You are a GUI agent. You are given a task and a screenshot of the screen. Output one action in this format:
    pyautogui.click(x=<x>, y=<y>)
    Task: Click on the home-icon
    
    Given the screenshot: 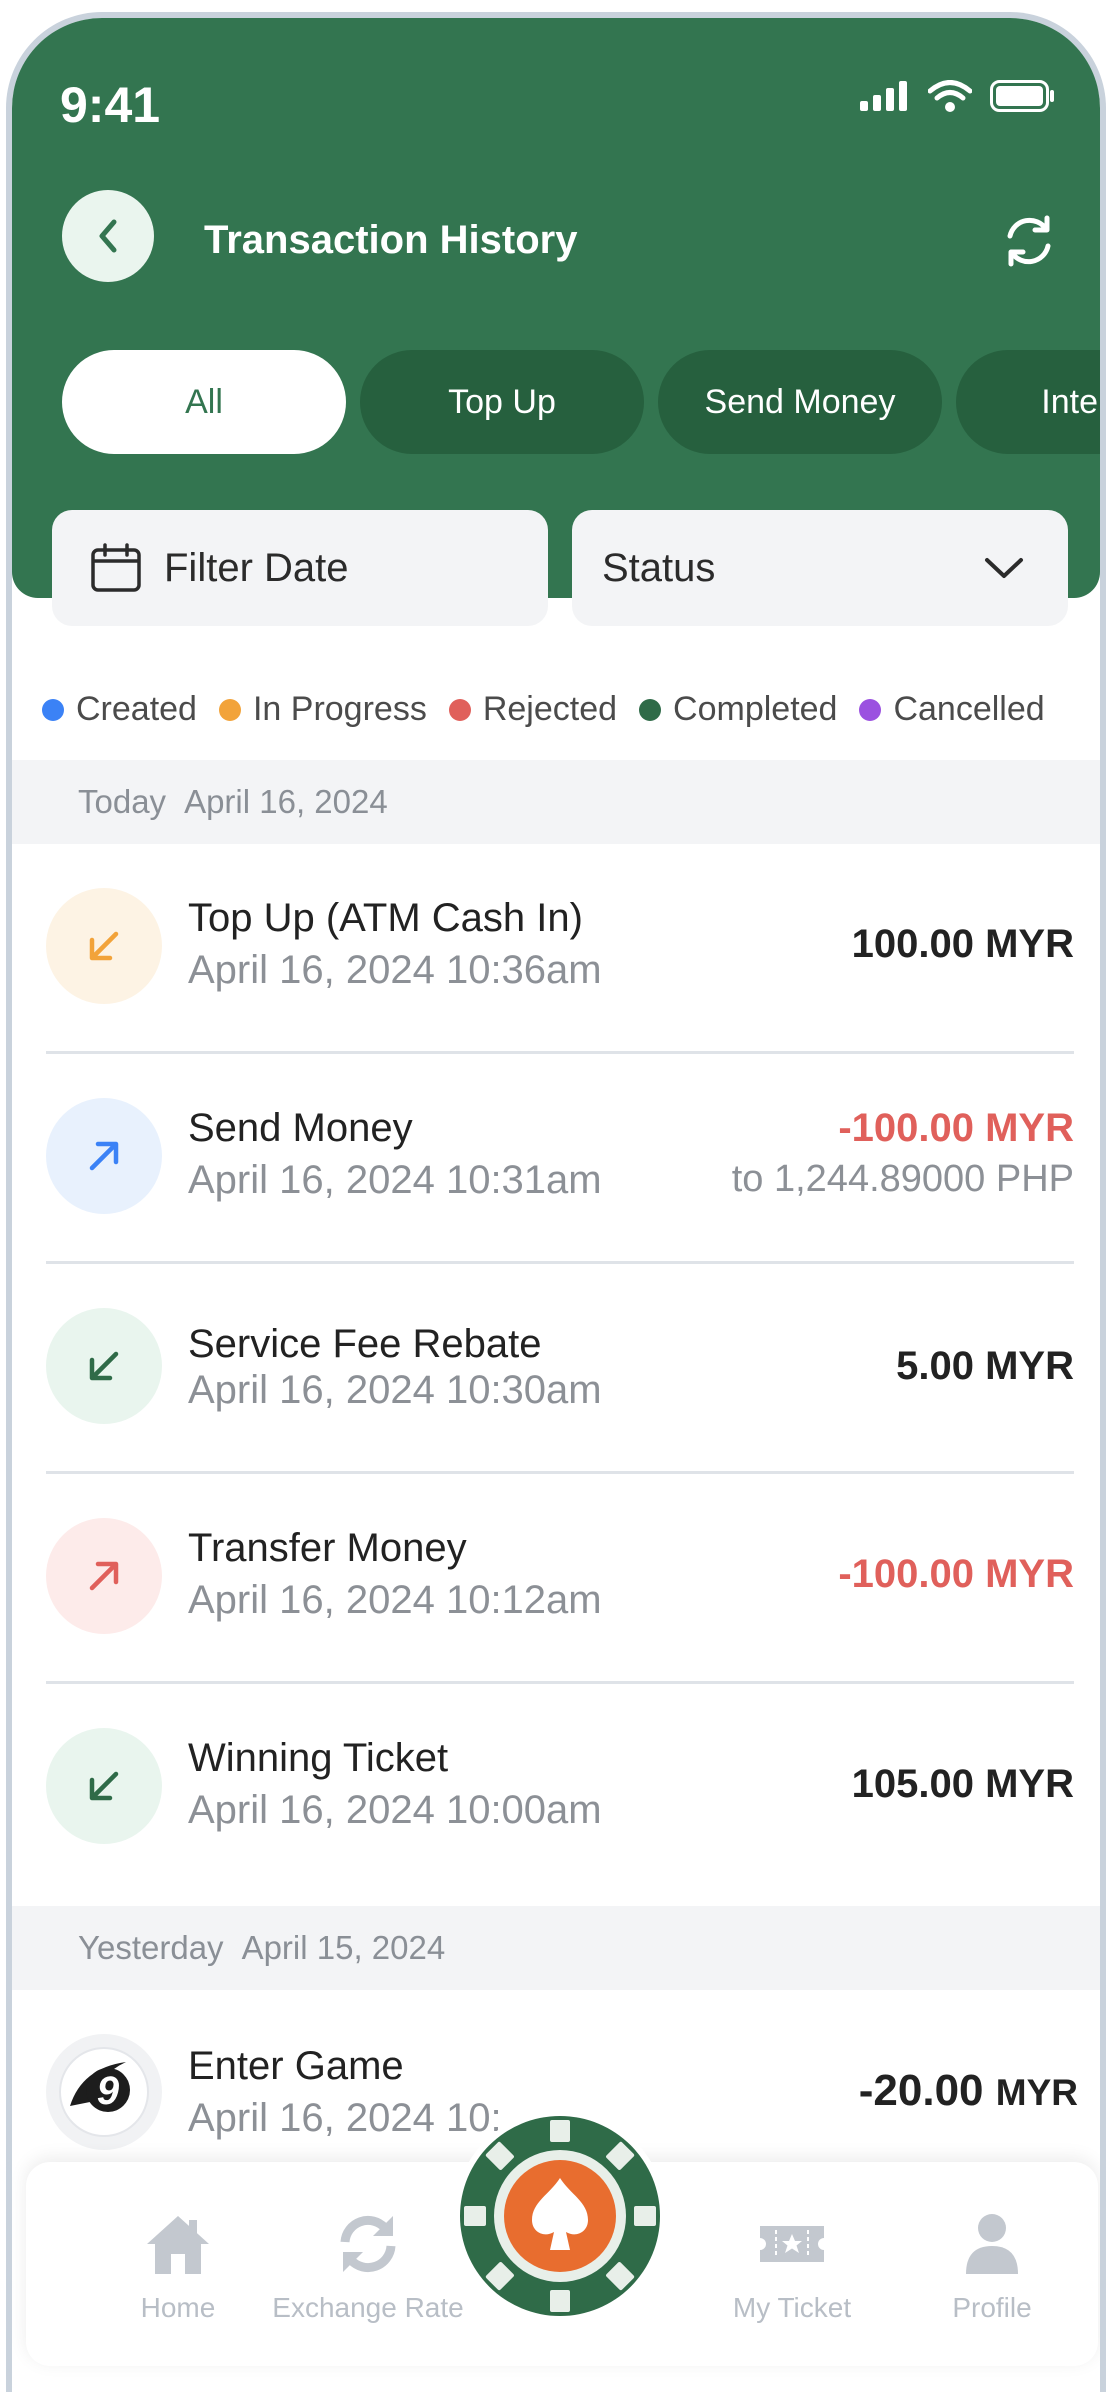 What is the action you would take?
    pyautogui.click(x=178, y=2245)
    